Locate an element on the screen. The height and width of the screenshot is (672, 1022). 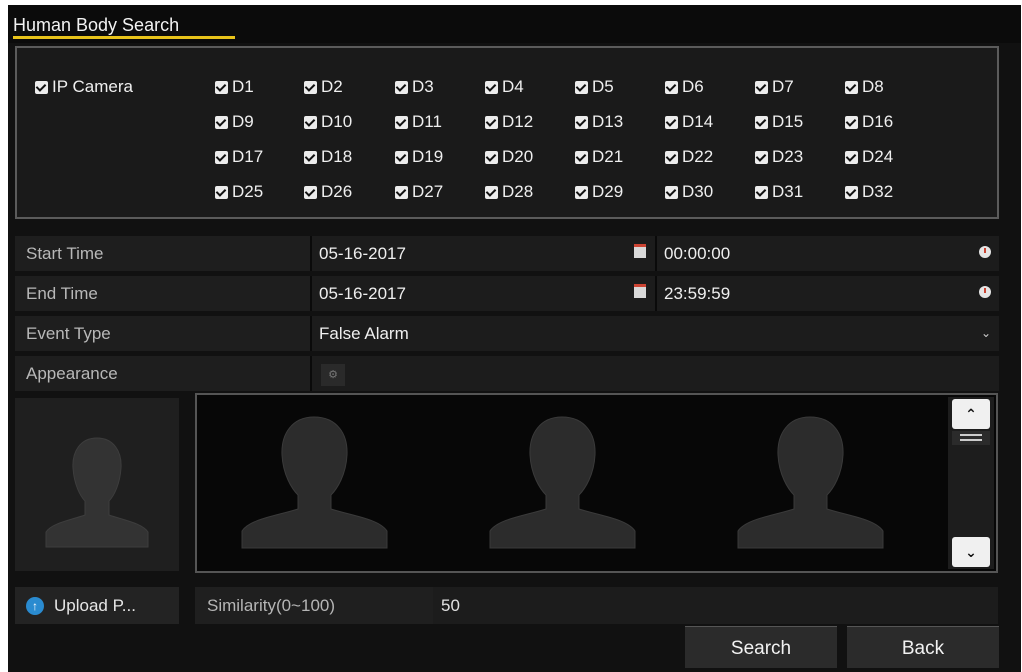
channel-checkbox: D13 is located at coordinates (599, 122).